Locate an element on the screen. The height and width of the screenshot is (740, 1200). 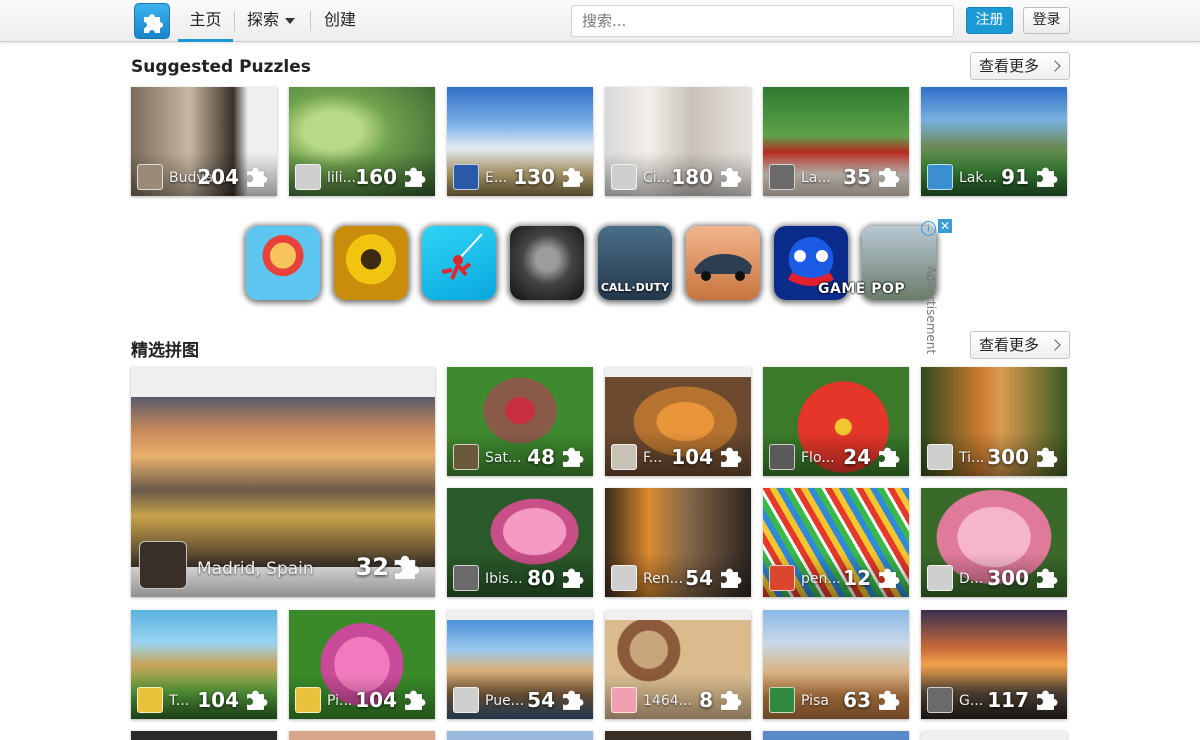
puzzle-card: Sat... 48 is located at coordinates (520, 421).